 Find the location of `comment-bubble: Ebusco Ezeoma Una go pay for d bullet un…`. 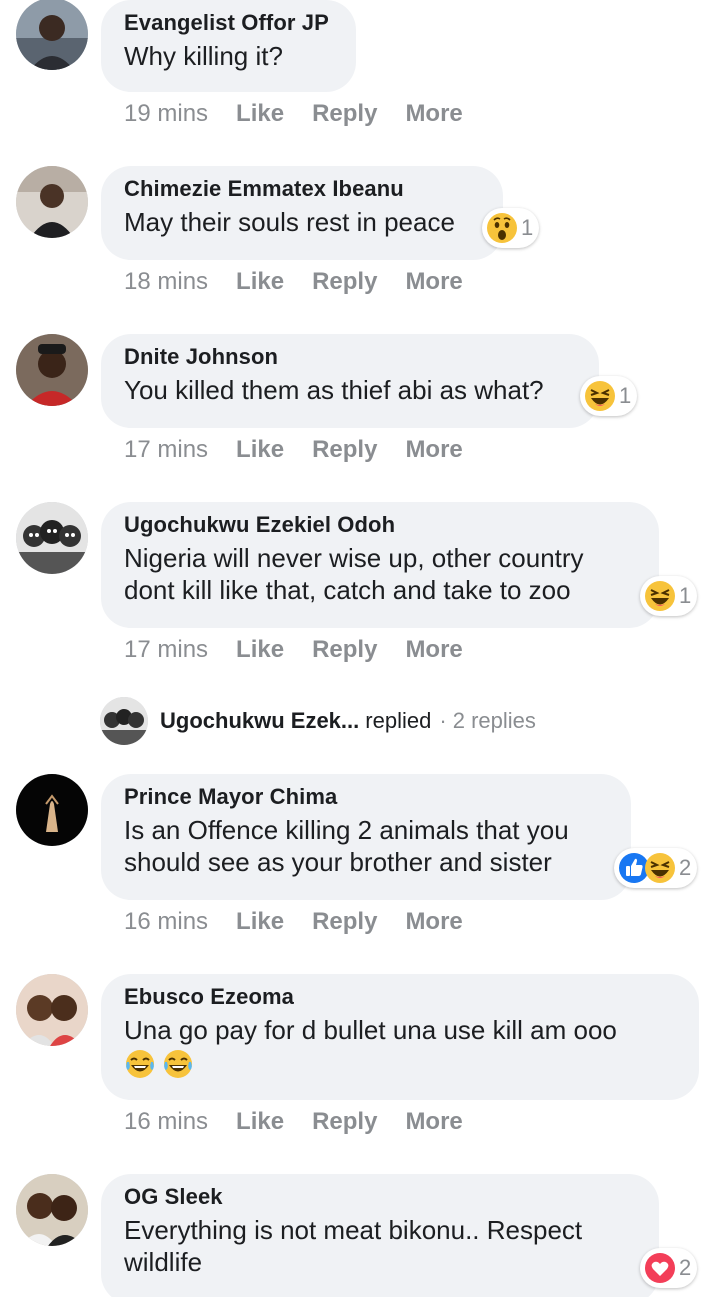

comment-bubble: Ebusco Ezeoma Una go pay for d bullet un… is located at coordinates (400, 1037).